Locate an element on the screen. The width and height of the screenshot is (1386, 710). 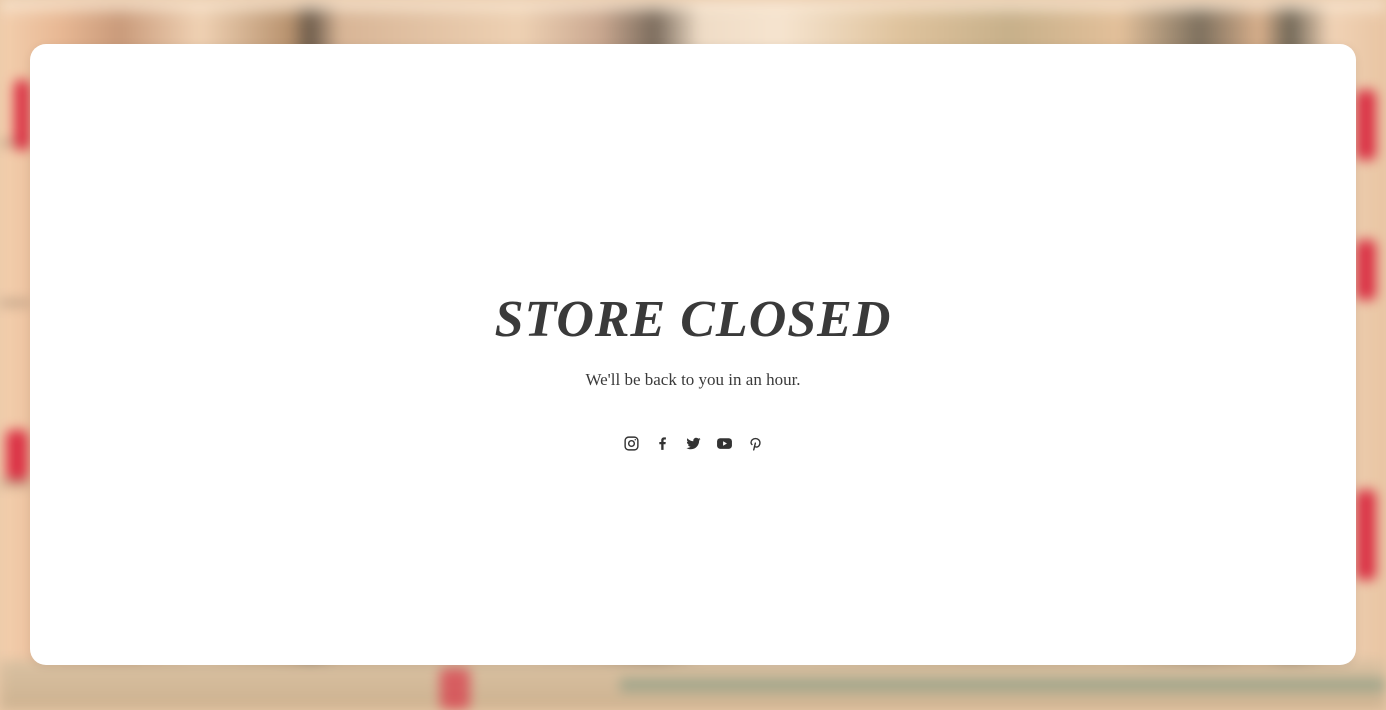
youtube-link is located at coordinates (724, 443).